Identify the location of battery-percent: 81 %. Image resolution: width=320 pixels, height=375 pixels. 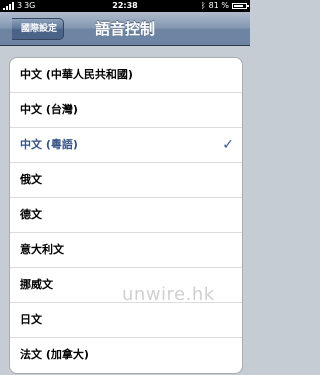
(218, 5).